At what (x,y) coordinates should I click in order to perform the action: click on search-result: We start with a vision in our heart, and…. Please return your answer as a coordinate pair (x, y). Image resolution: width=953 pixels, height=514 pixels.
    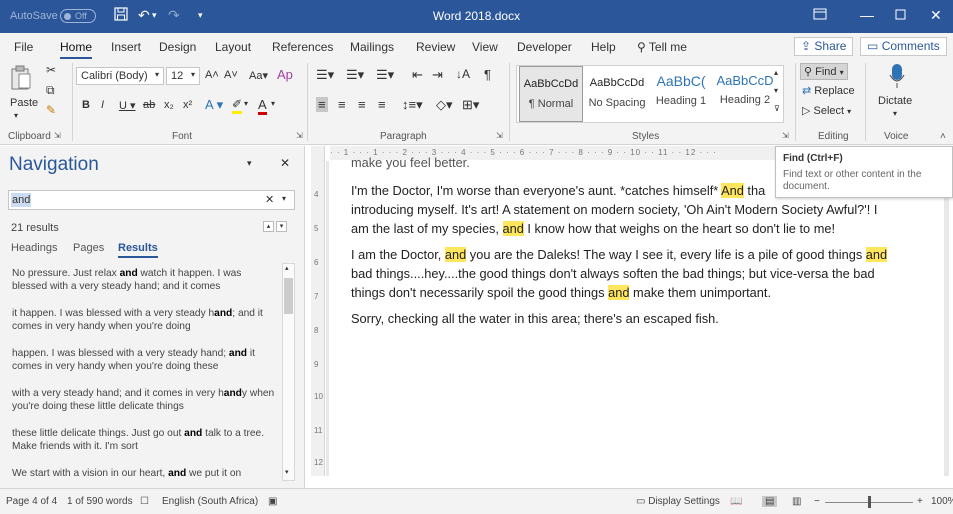
    Looking at the image, I should click on (144, 473).